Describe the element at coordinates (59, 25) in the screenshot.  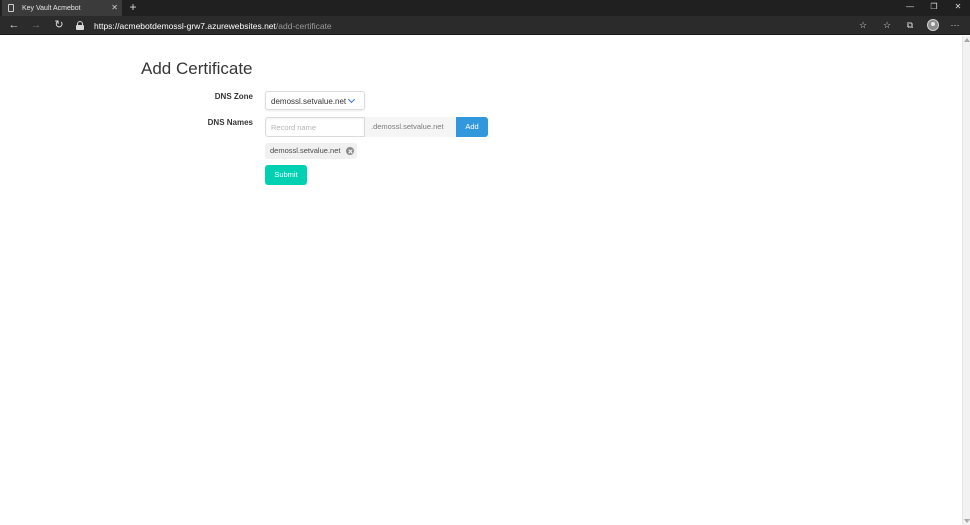
I see `refresh-button: ↻` at that location.